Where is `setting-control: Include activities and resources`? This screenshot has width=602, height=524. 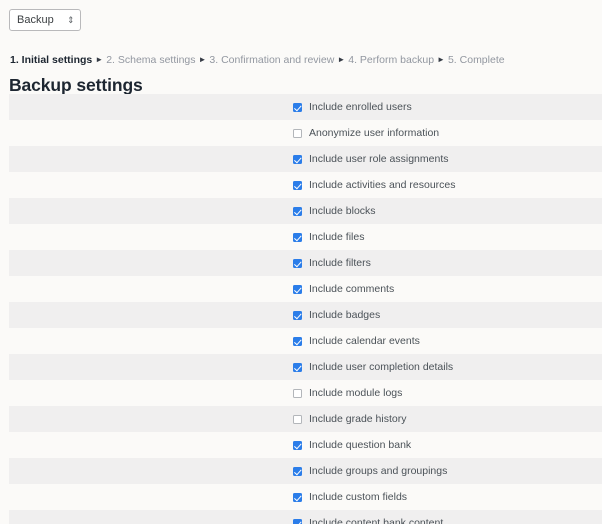 setting-control: Include activities and resources is located at coordinates (374, 185).